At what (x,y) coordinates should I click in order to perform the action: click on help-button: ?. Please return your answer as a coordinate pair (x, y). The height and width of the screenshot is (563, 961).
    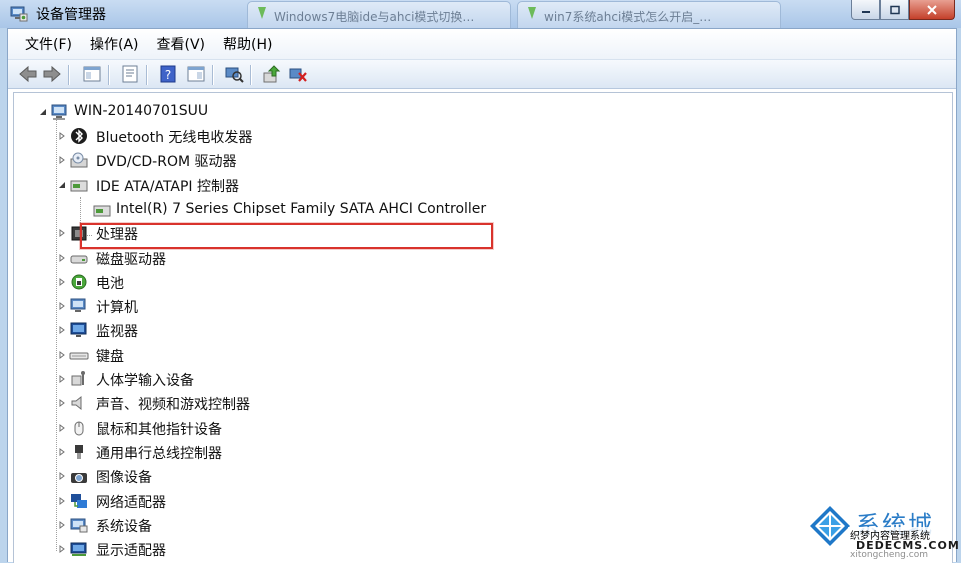
    Looking at the image, I should click on (168, 74).